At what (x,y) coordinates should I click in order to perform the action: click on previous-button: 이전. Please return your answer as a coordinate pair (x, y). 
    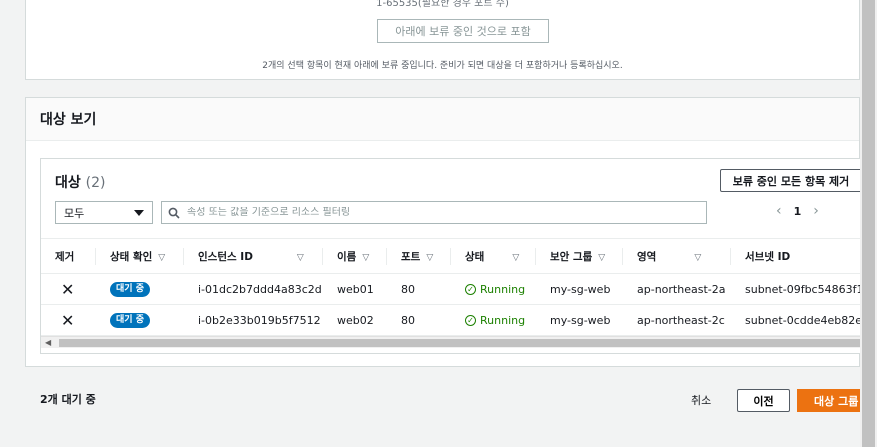
    Looking at the image, I should click on (763, 400).